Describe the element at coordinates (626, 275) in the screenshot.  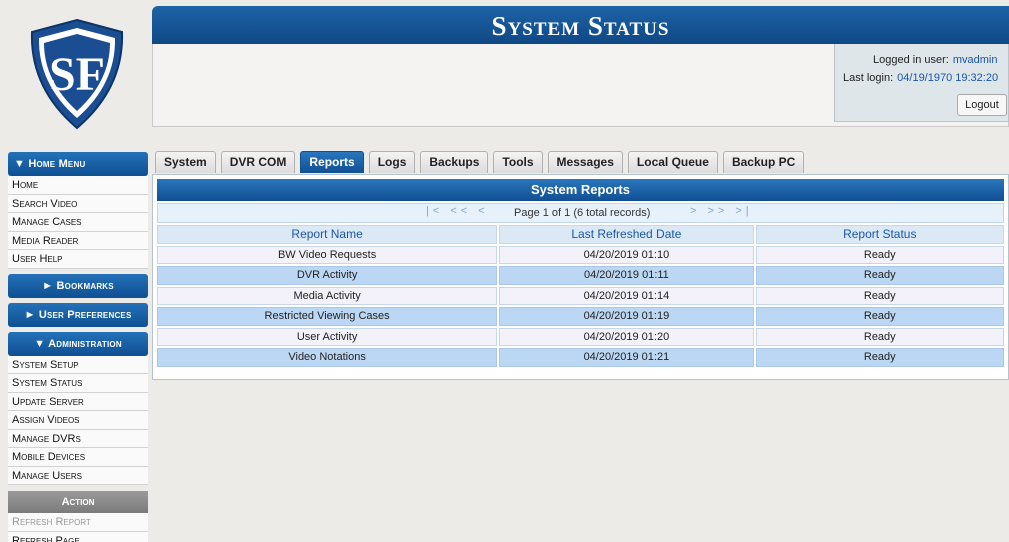
I see `refreshed-date-cell: 04/20/2019 01:11` at that location.